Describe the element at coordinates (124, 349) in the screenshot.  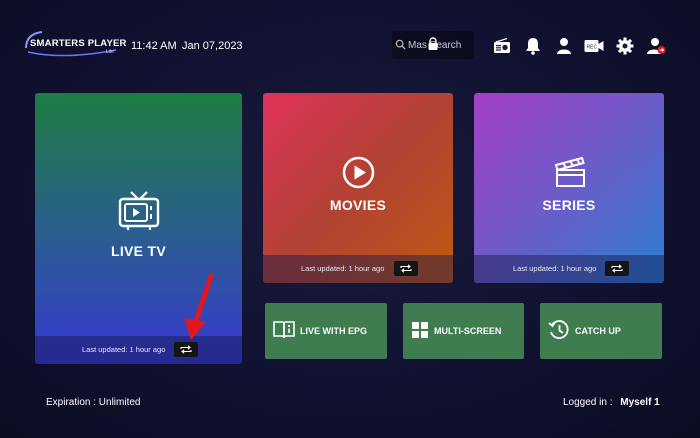
I see `live-tv-last-updated: Last updated: 1 hour ago` at that location.